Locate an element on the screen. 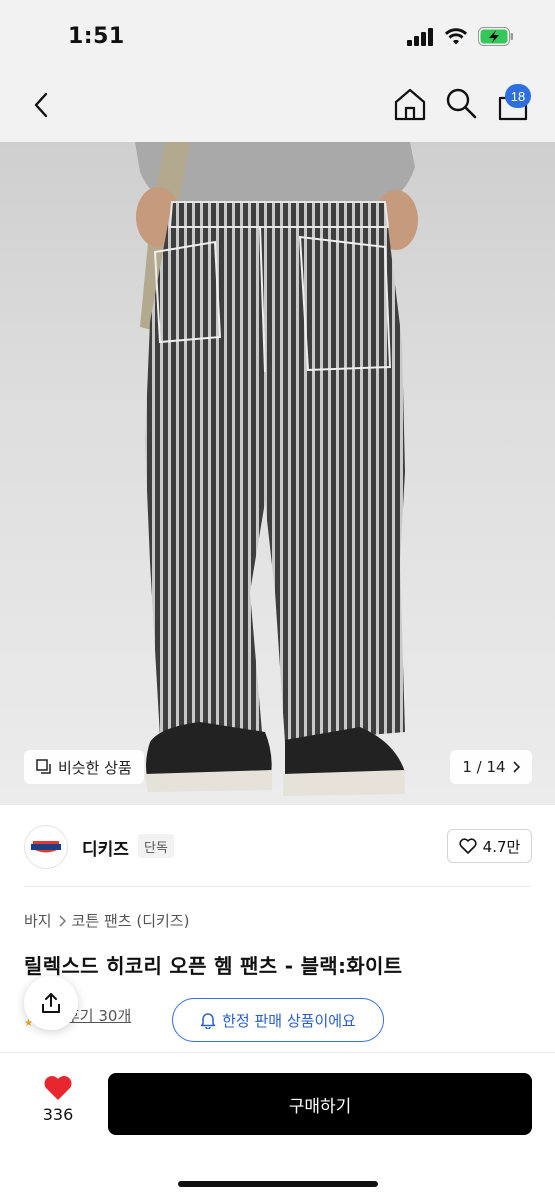  bell-icon is located at coordinates (208, 1021).